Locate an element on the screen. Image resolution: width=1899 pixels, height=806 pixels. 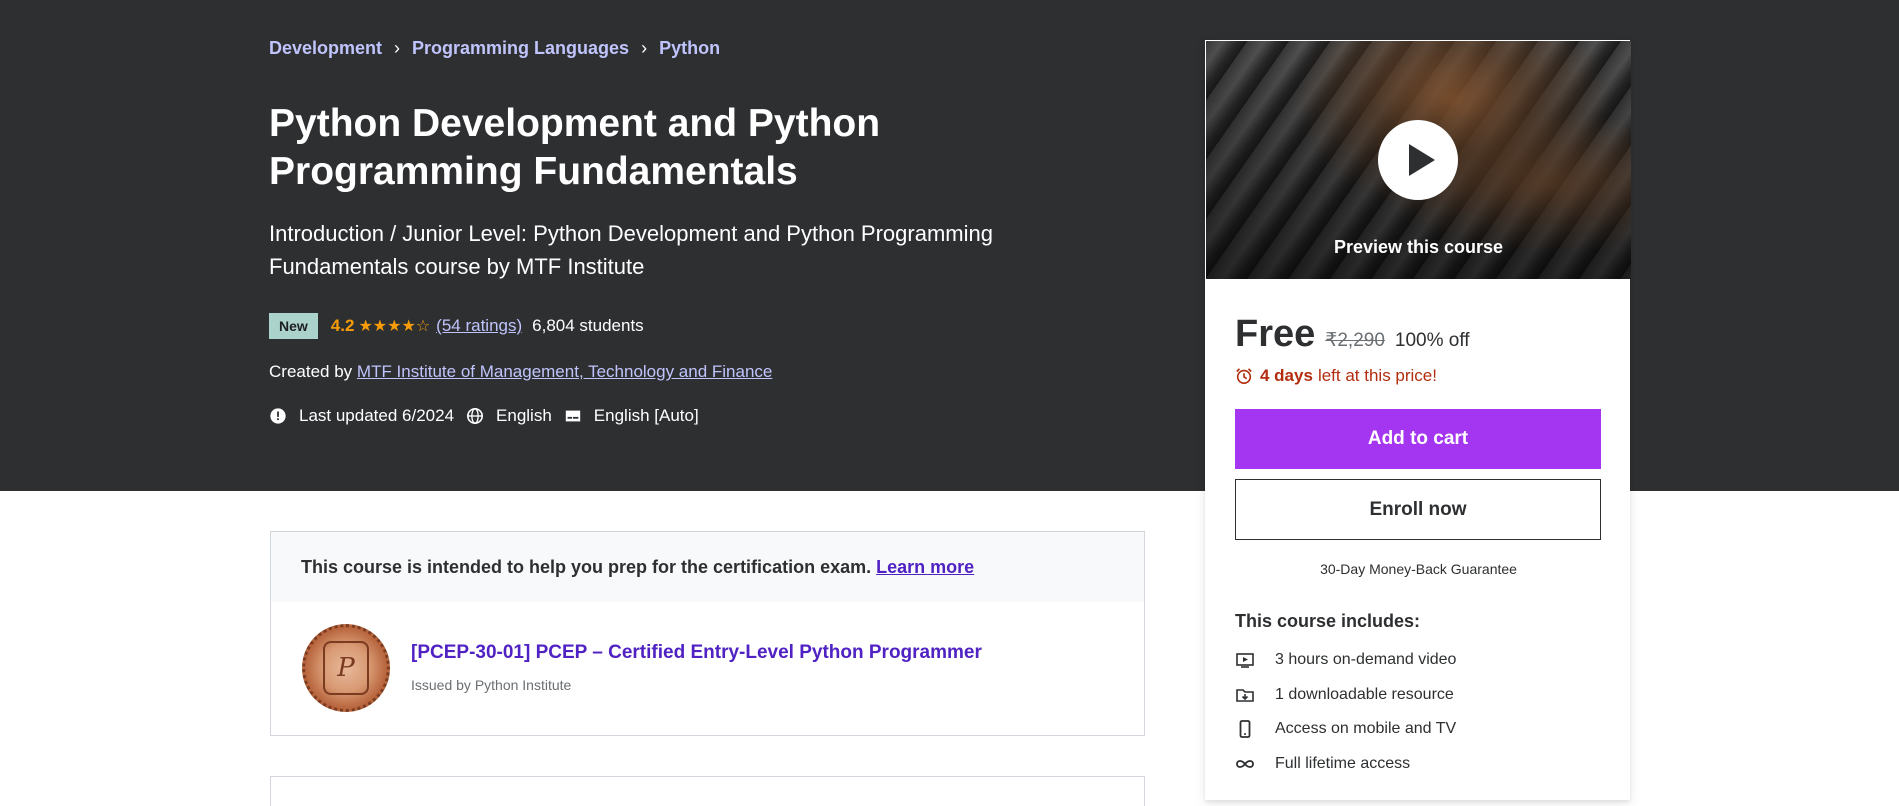
mobile-icon is located at coordinates (1245, 729).